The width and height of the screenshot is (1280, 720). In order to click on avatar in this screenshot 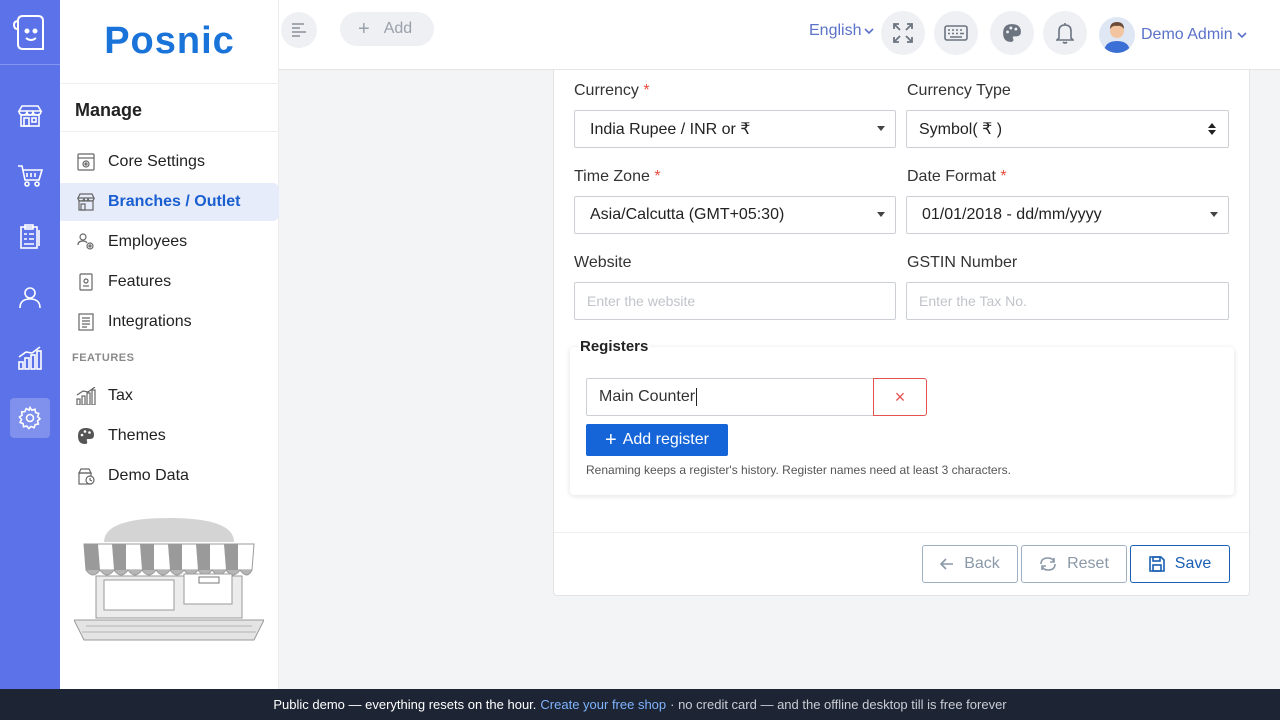, I will do `click(1117, 35)`.